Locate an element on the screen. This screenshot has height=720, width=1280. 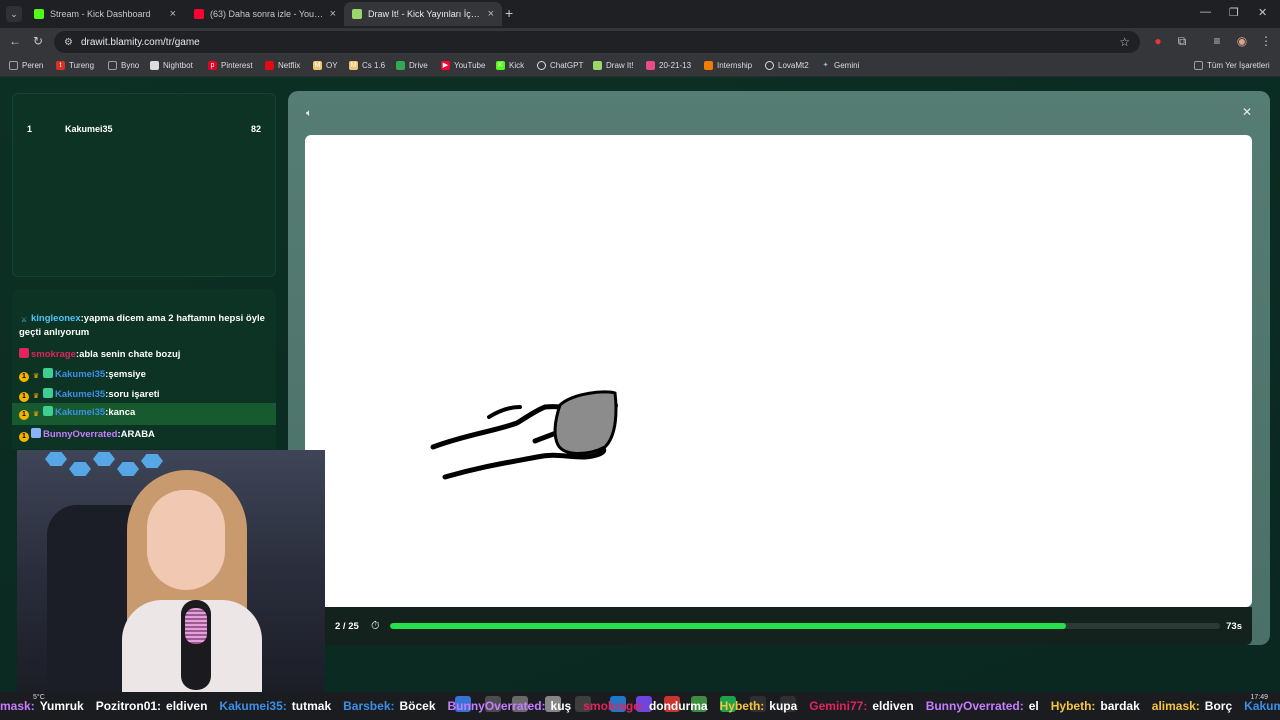
microphone-light is located at coordinates (196, 626).